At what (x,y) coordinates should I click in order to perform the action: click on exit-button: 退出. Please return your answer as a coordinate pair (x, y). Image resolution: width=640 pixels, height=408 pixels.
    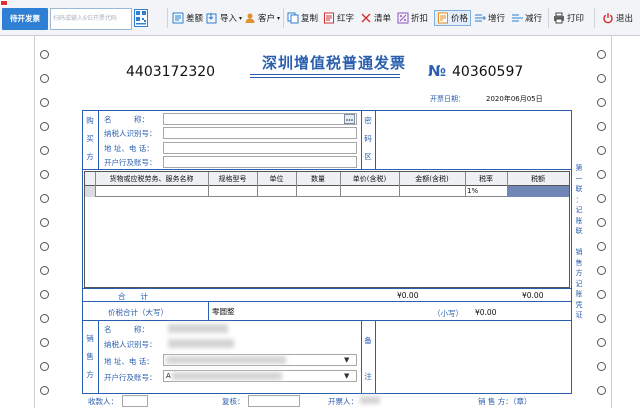
    Looking at the image, I should click on (617, 18).